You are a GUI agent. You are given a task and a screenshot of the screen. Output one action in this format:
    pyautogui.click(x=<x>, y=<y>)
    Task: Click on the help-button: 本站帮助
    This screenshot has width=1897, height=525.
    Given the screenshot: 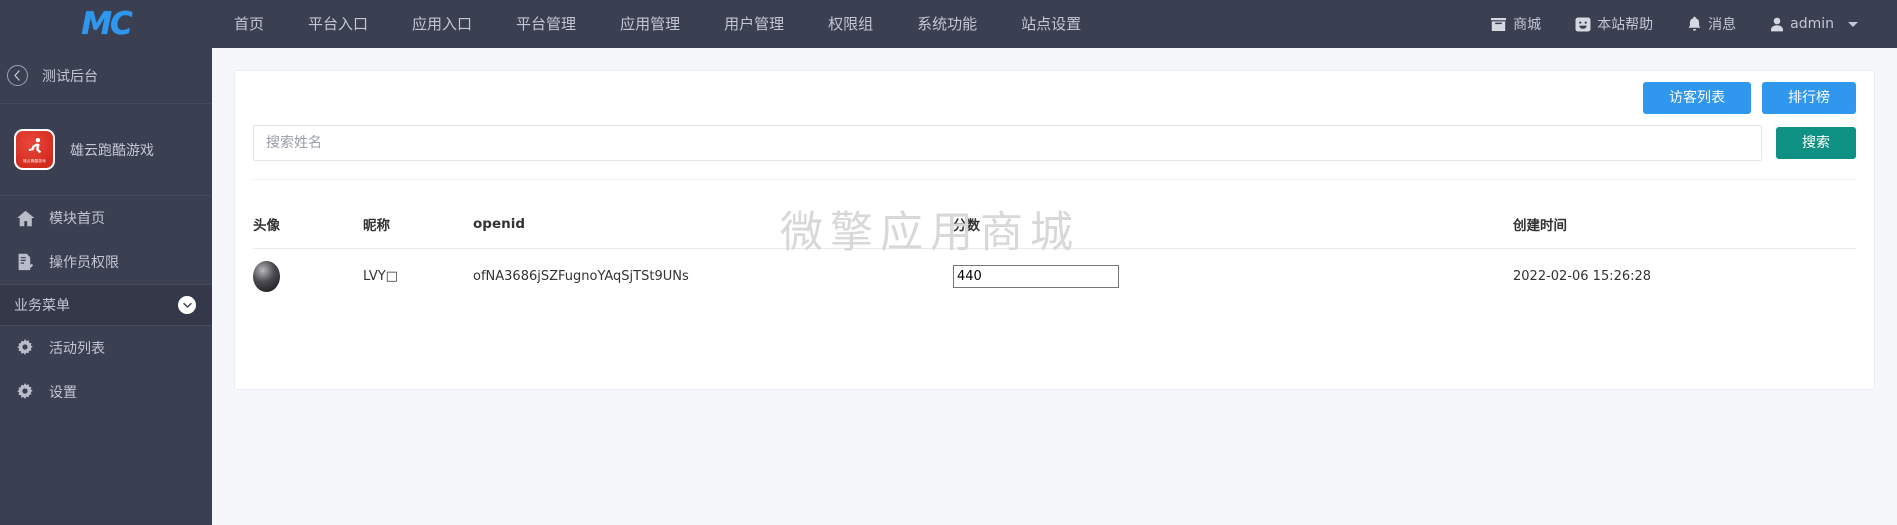 What is the action you would take?
    pyautogui.click(x=1614, y=24)
    